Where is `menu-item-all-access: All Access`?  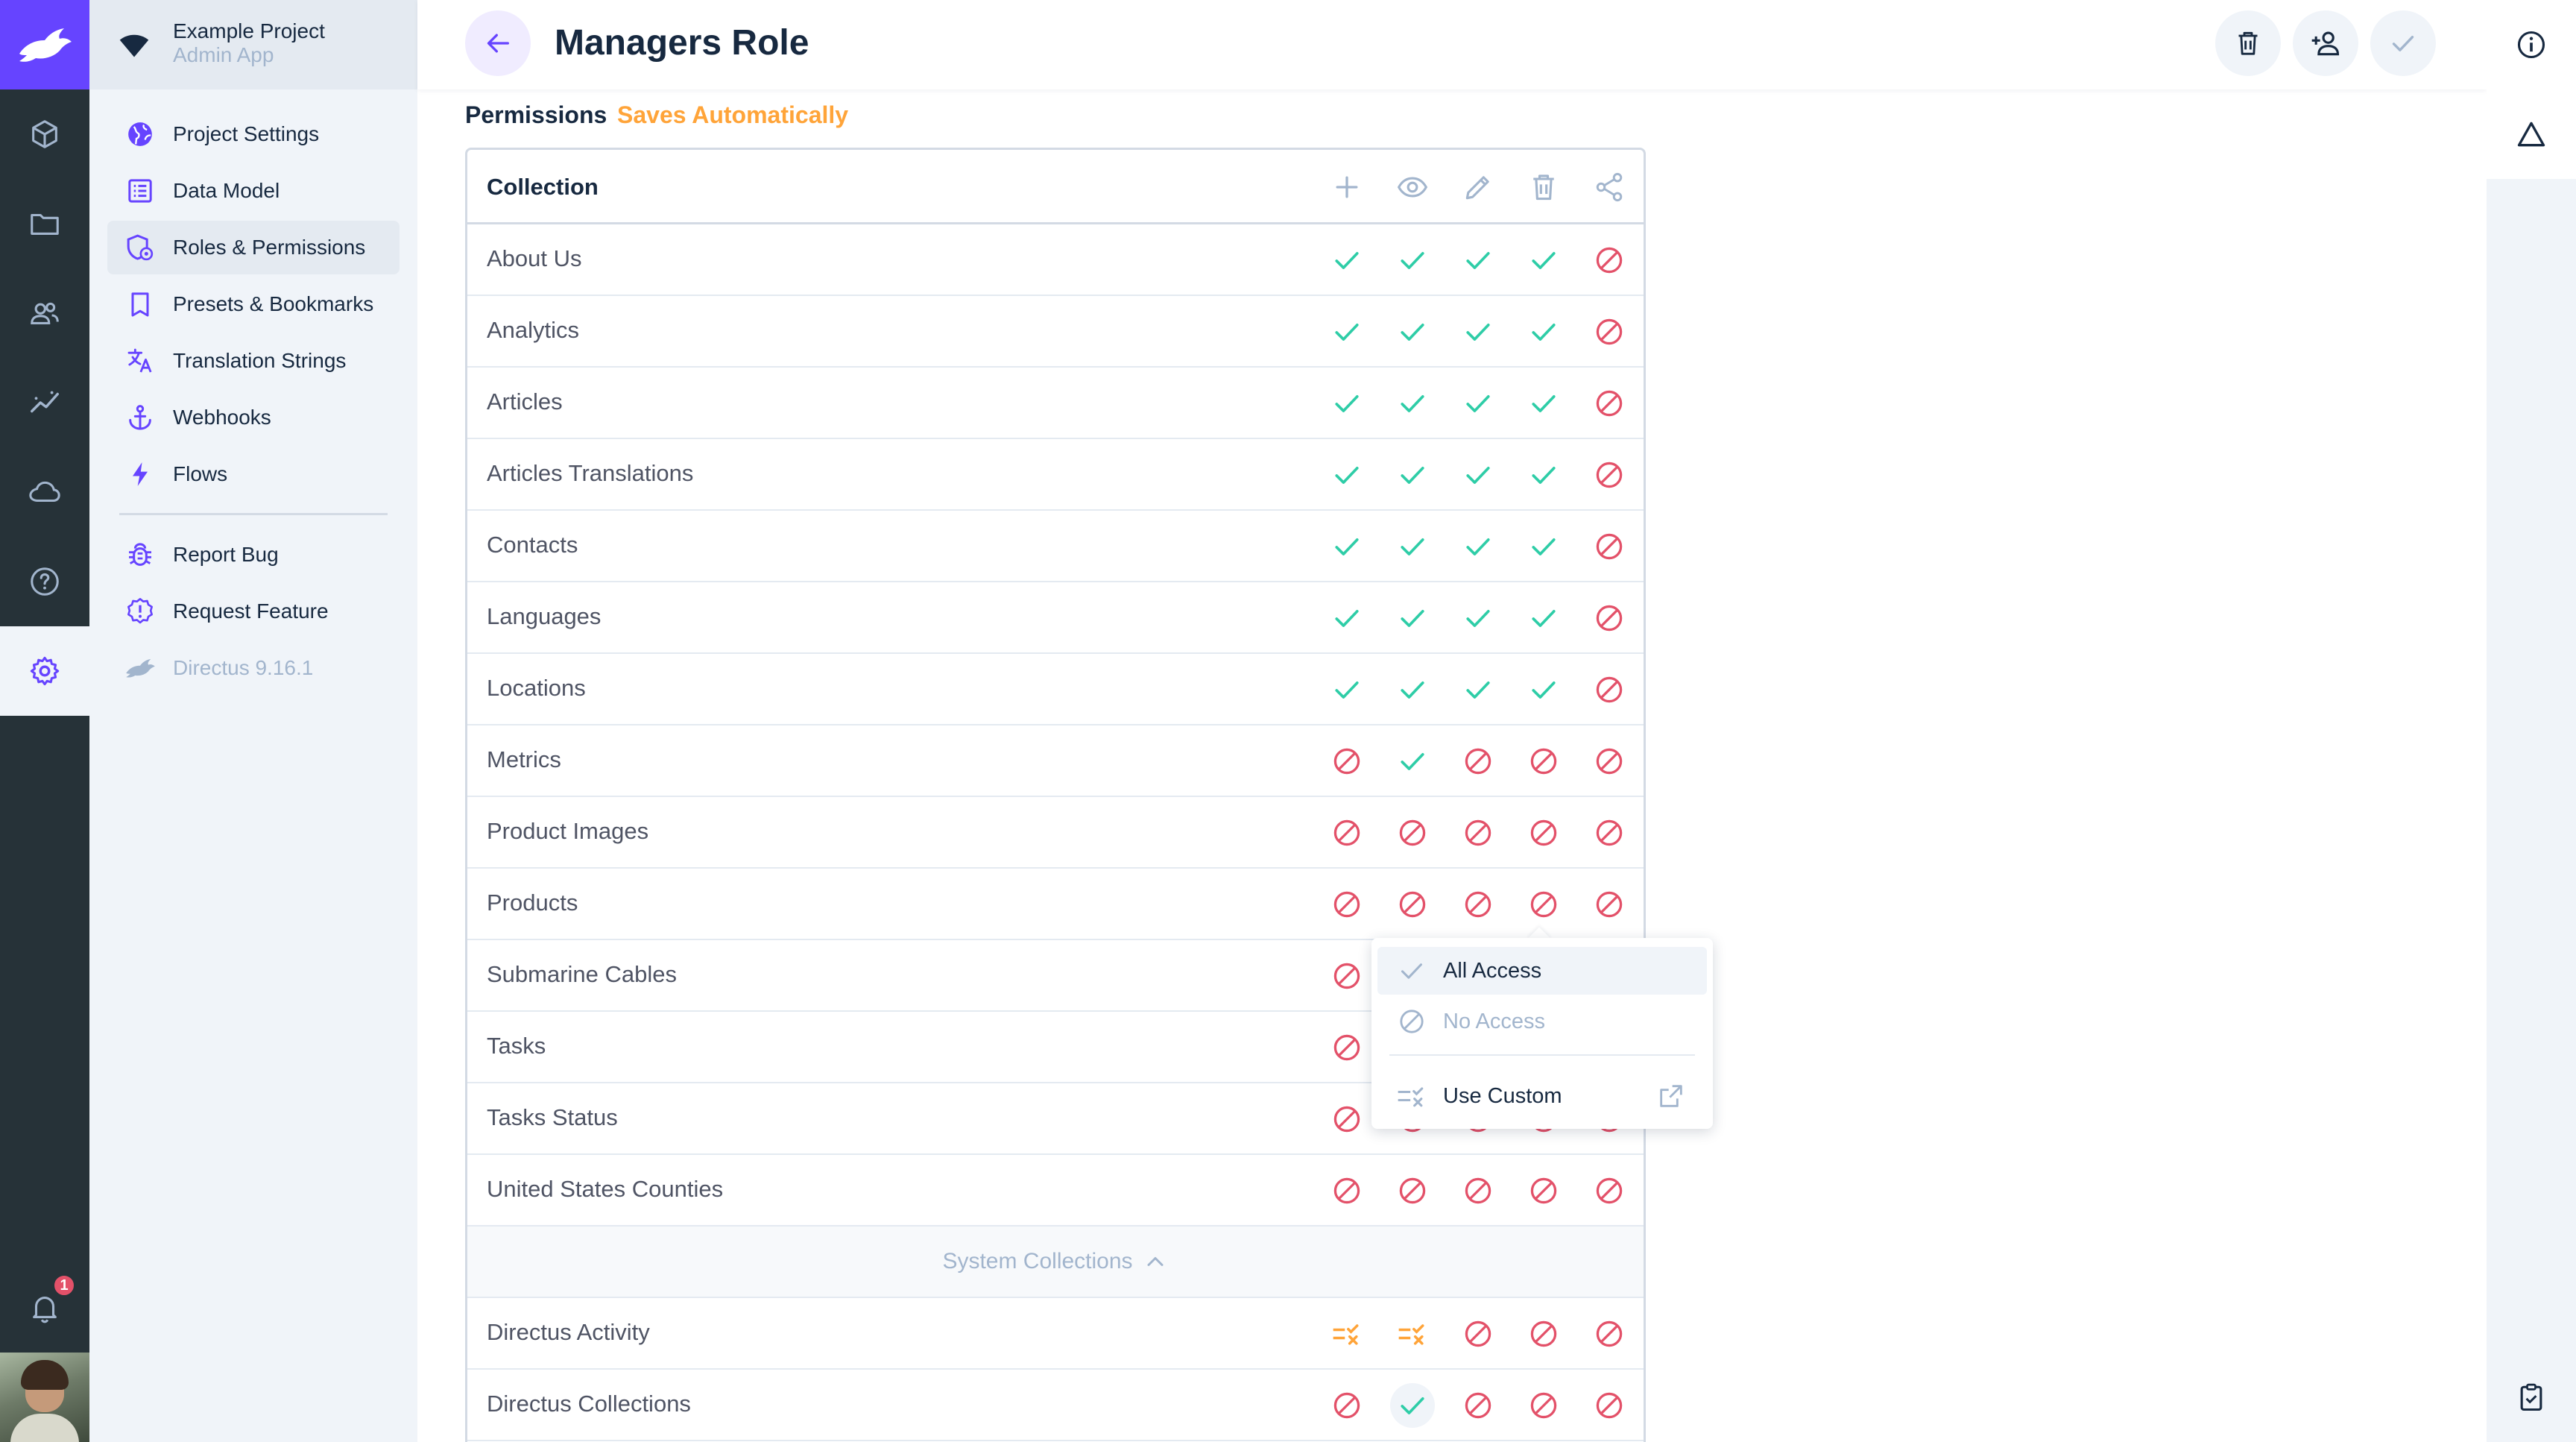 menu-item-all-access: All Access is located at coordinates (1542, 971).